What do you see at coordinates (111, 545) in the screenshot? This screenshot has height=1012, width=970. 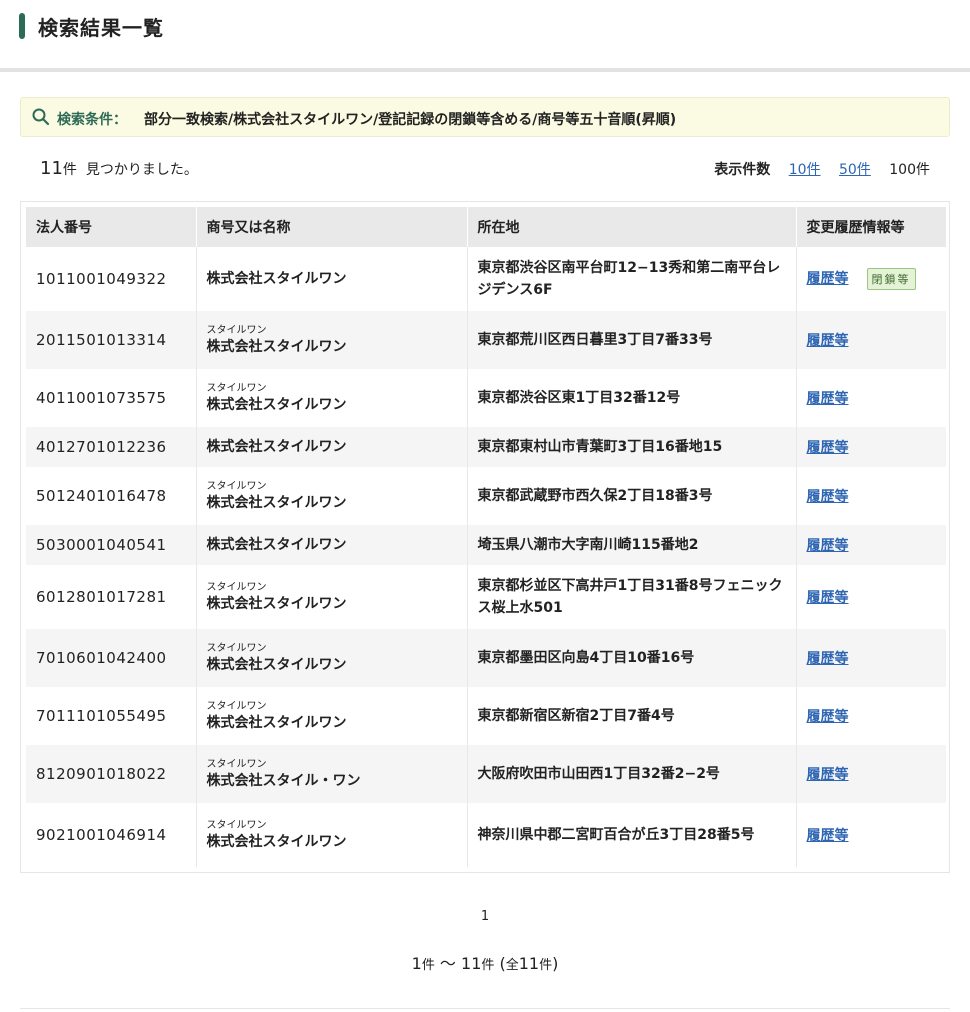 I see `corporate-number: 5030001040541` at bounding box center [111, 545].